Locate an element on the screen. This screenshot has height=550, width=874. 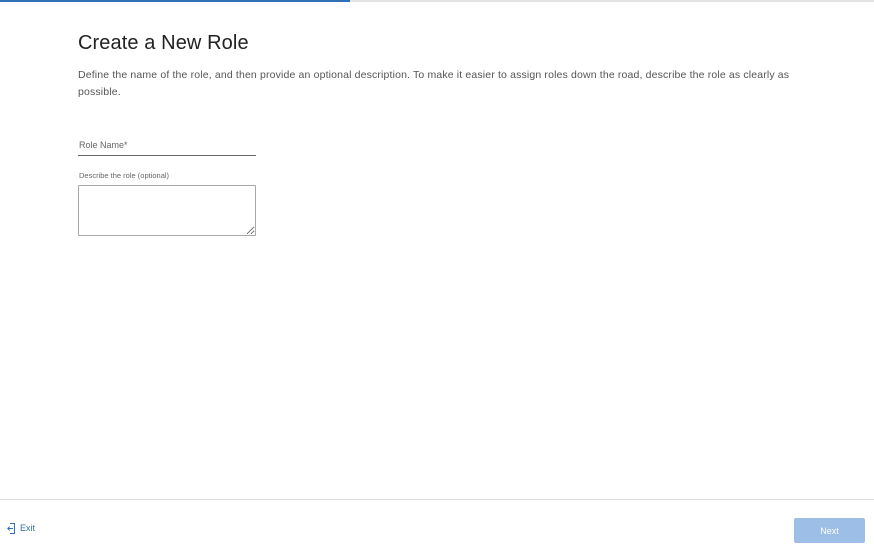
description-textarea is located at coordinates (167, 210).